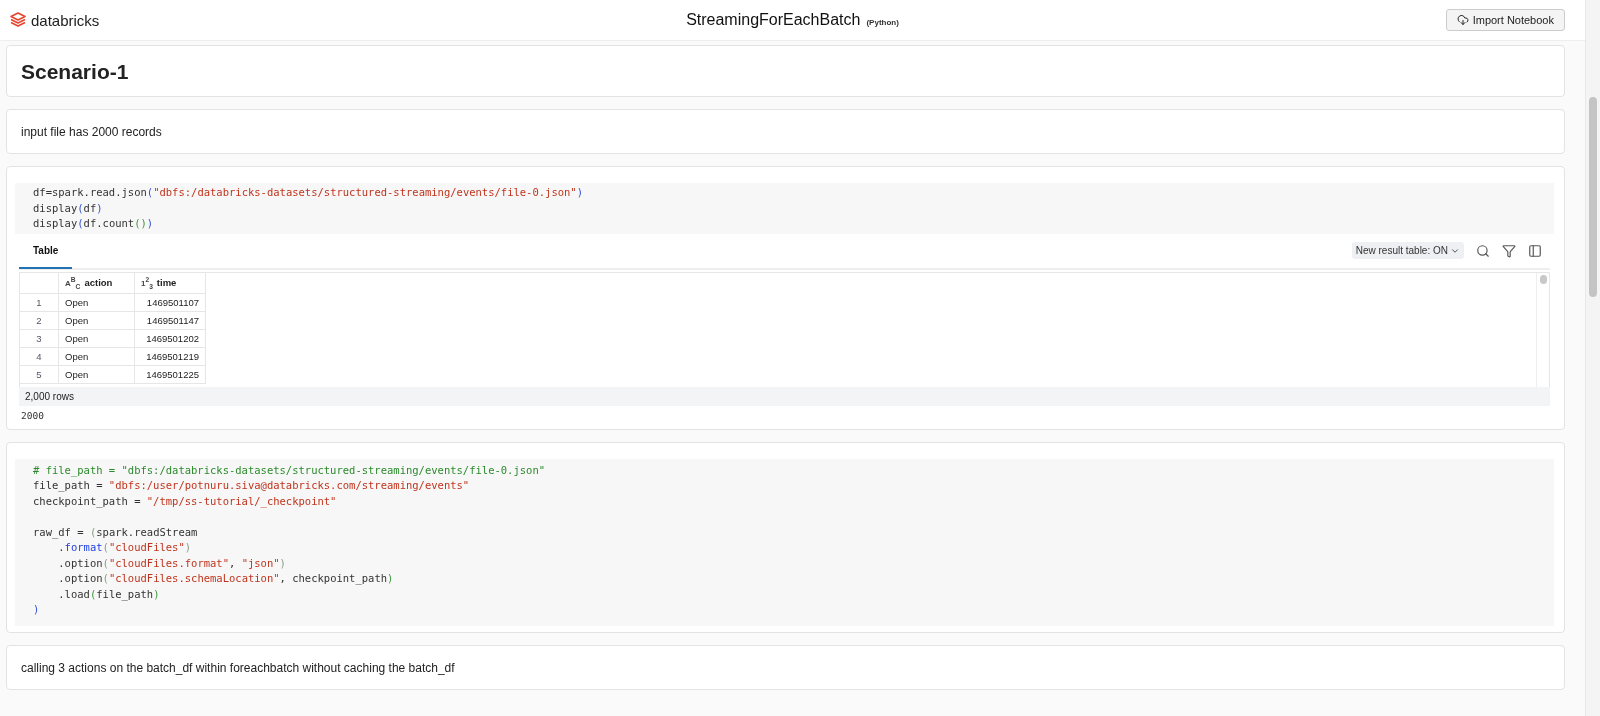  What do you see at coordinates (1462, 20) in the screenshot?
I see `cloud-download-icon` at bounding box center [1462, 20].